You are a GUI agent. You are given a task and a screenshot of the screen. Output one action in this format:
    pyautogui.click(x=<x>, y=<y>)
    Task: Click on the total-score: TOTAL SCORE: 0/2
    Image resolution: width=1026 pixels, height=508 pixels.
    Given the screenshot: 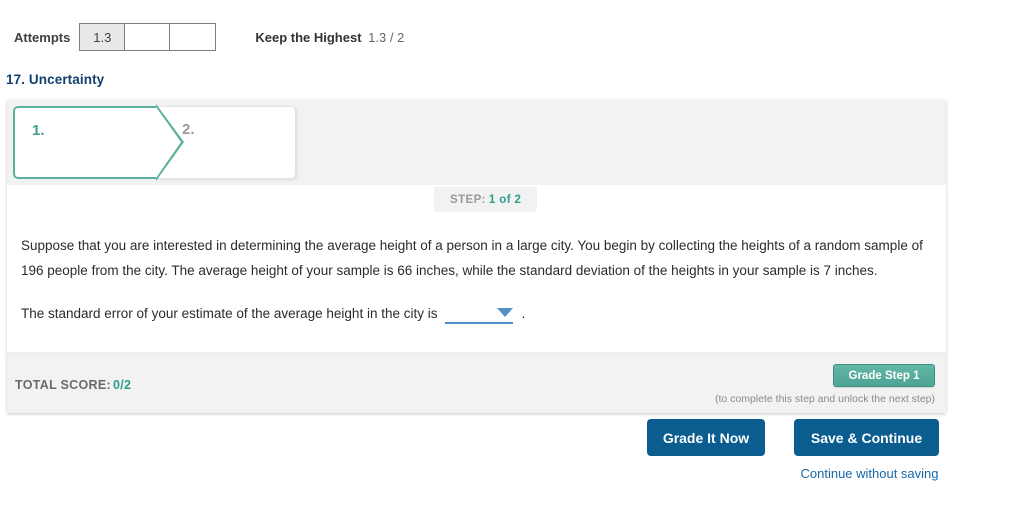 What is the action you would take?
    pyautogui.click(x=73, y=385)
    